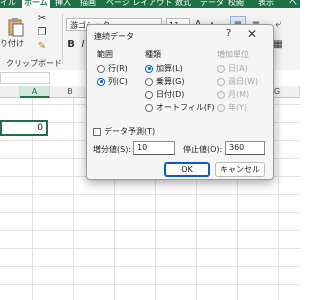  What do you see at coordinates (238, 68) in the screenshot?
I see `unit-option-day-label: 日(A)` at bounding box center [238, 68].